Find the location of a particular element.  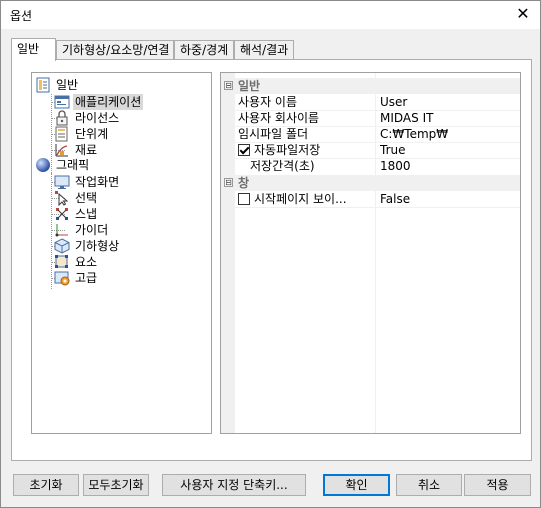

element-icon is located at coordinates (62, 262).